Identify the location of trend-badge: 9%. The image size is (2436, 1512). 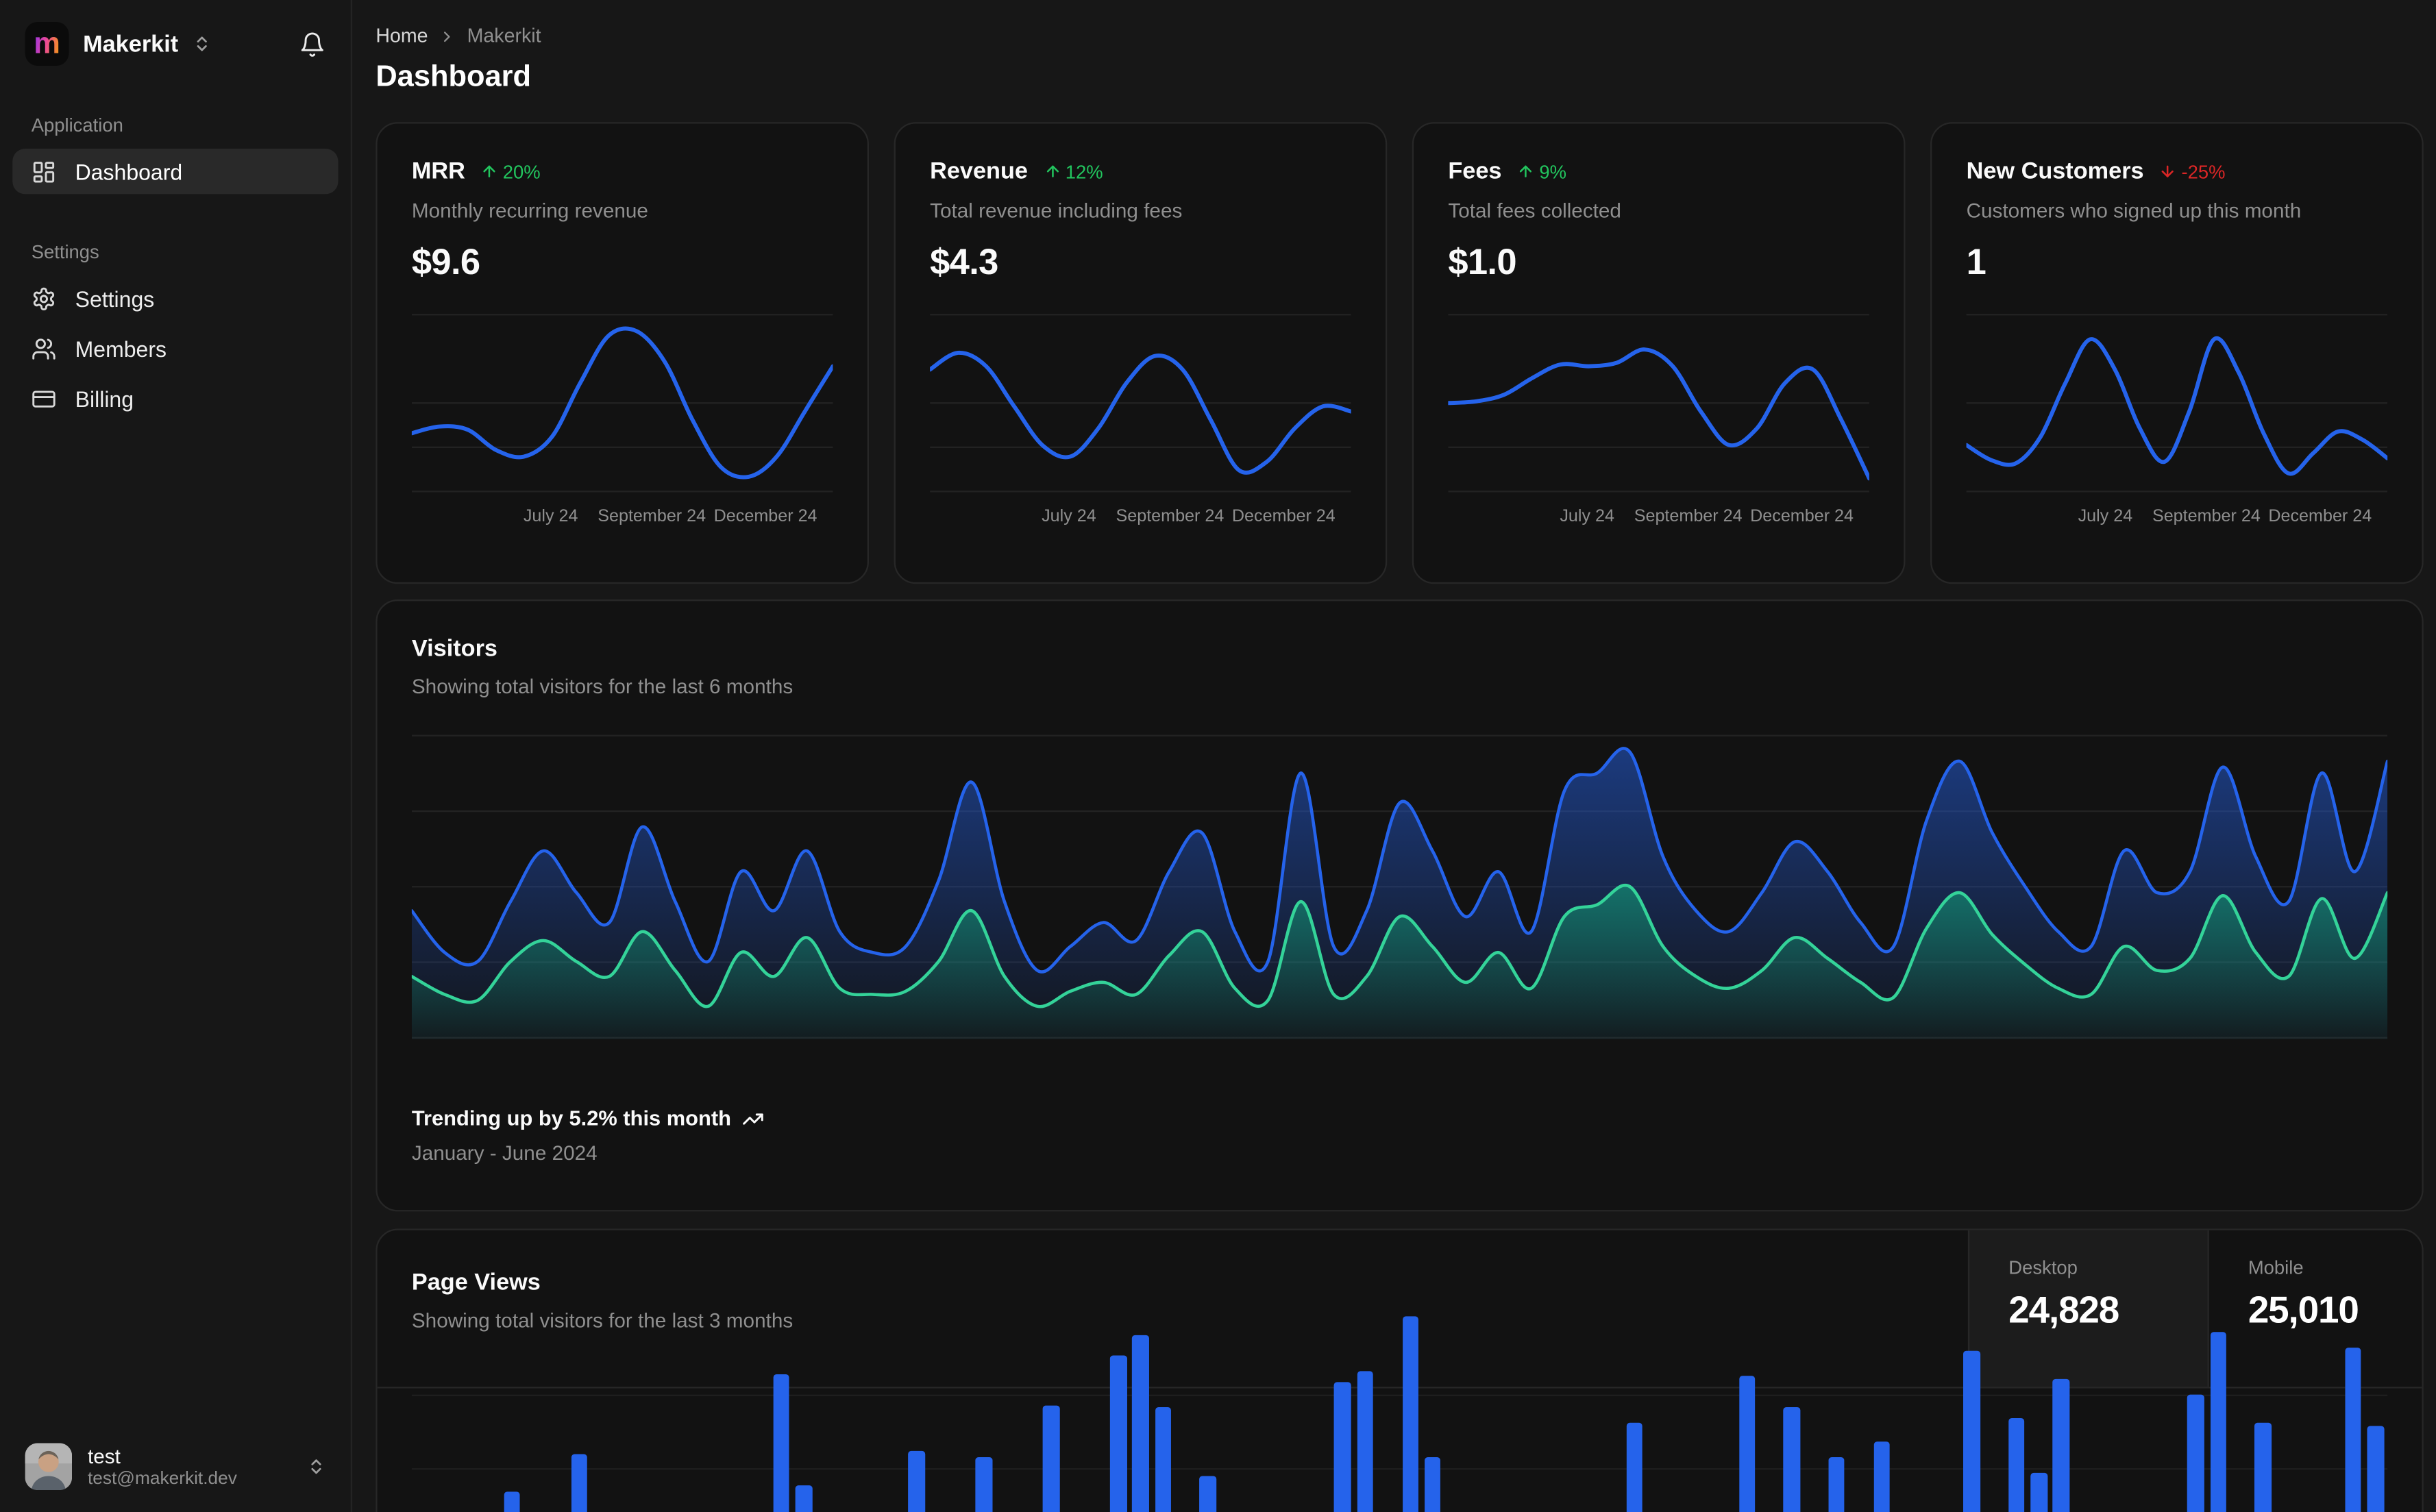
(1541, 171).